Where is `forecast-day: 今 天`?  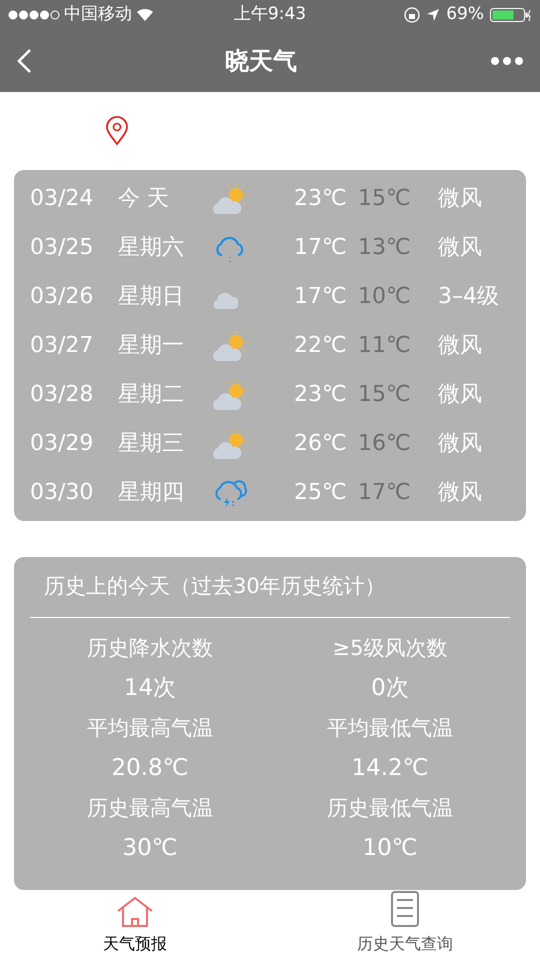 forecast-day: 今 天 is located at coordinates (165, 198).